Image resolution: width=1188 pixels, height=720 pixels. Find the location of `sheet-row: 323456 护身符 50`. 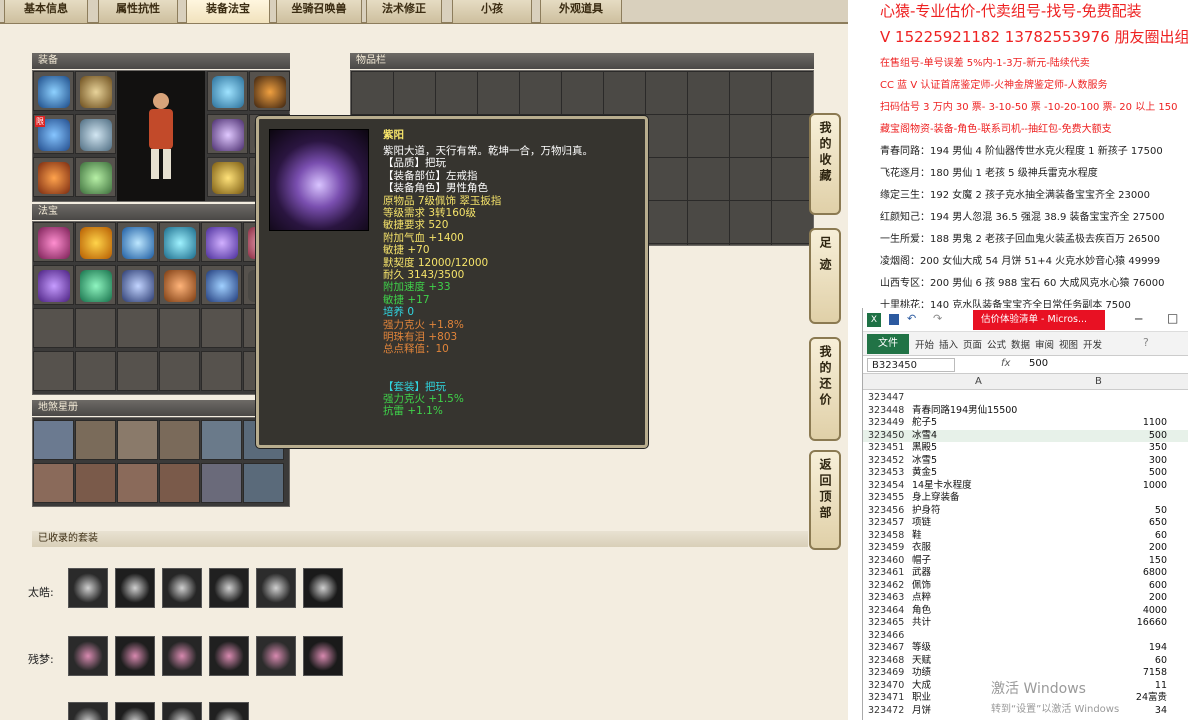

sheet-row: 323456 护身符 50 is located at coordinates (1025, 511).